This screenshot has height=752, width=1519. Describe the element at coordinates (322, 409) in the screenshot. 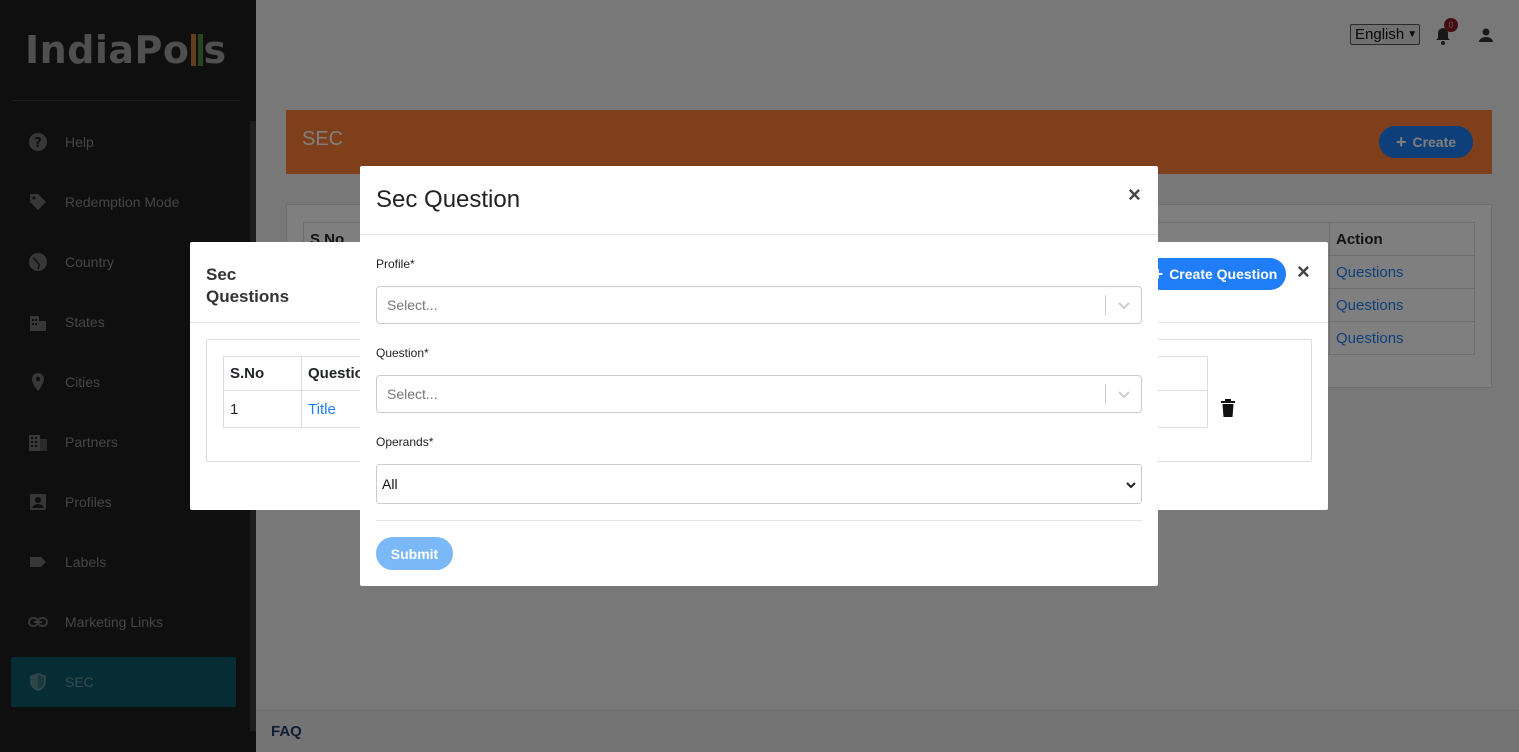

I see `question-title-link: Title` at that location.